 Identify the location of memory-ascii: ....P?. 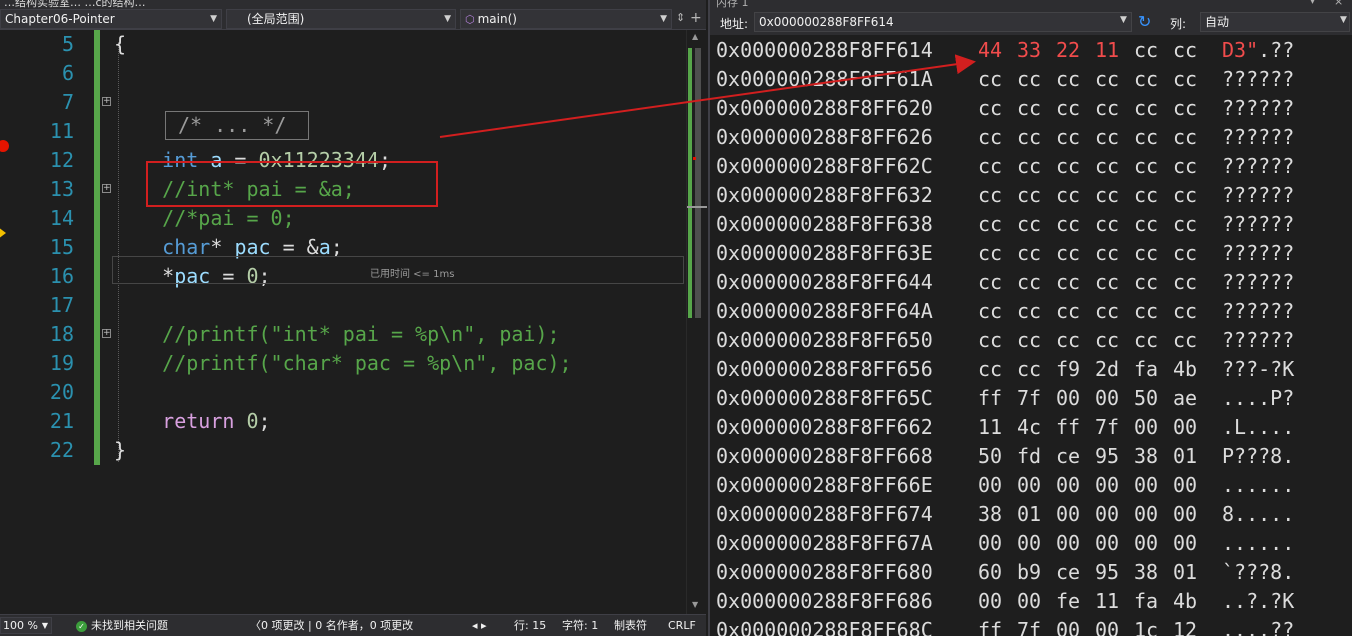
(1258, 398).